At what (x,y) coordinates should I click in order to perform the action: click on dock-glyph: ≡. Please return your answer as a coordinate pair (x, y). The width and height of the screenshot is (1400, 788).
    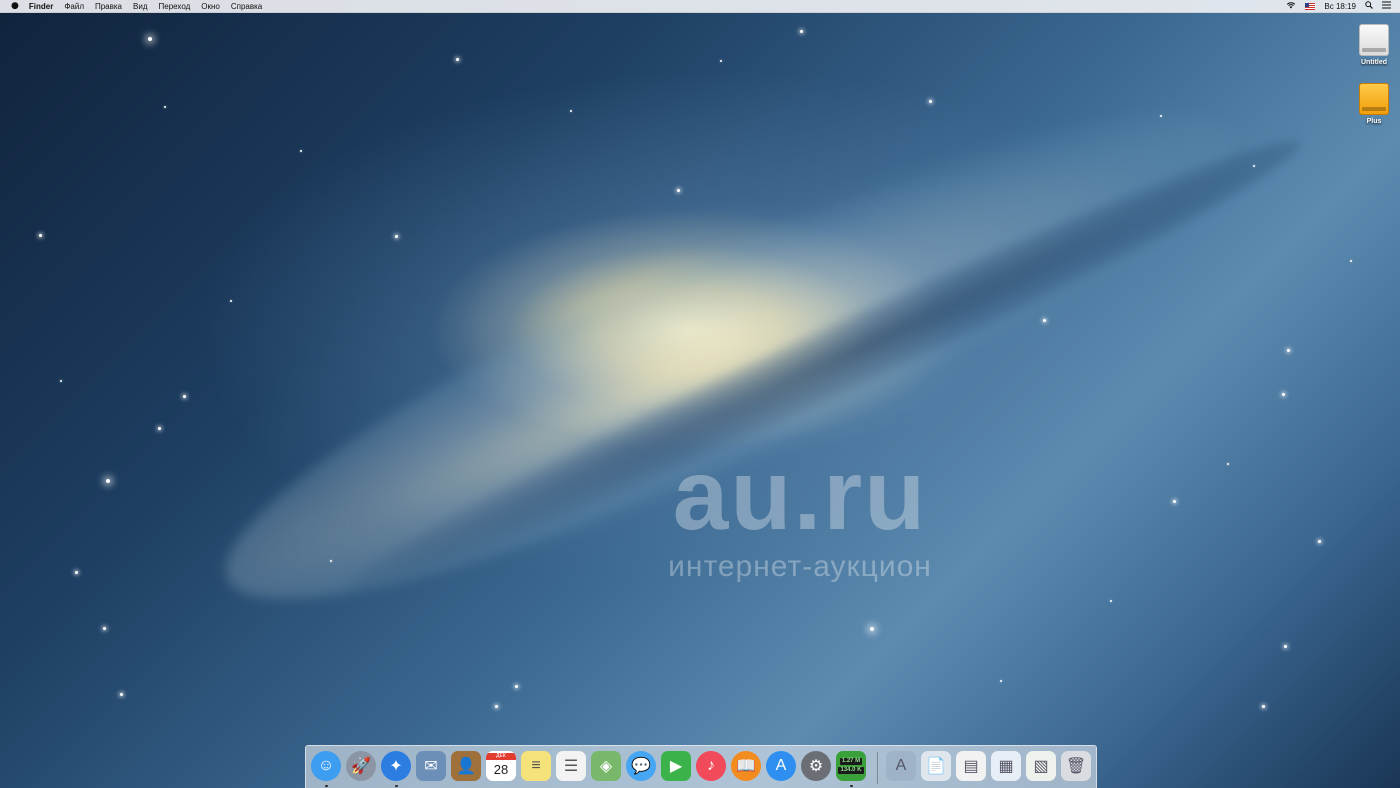
    Looking at the image, I should click on (536, 765).